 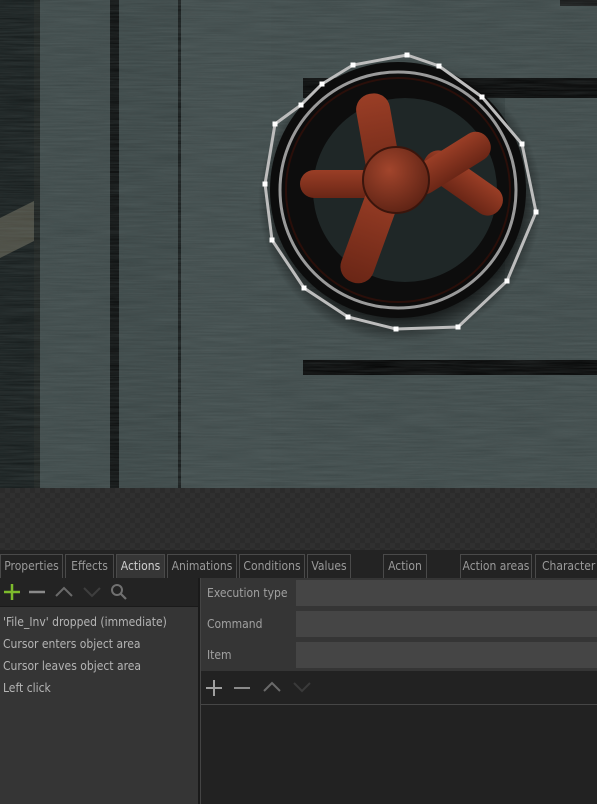 I want to click on list-item: Left click, so click(x=99, y=688).